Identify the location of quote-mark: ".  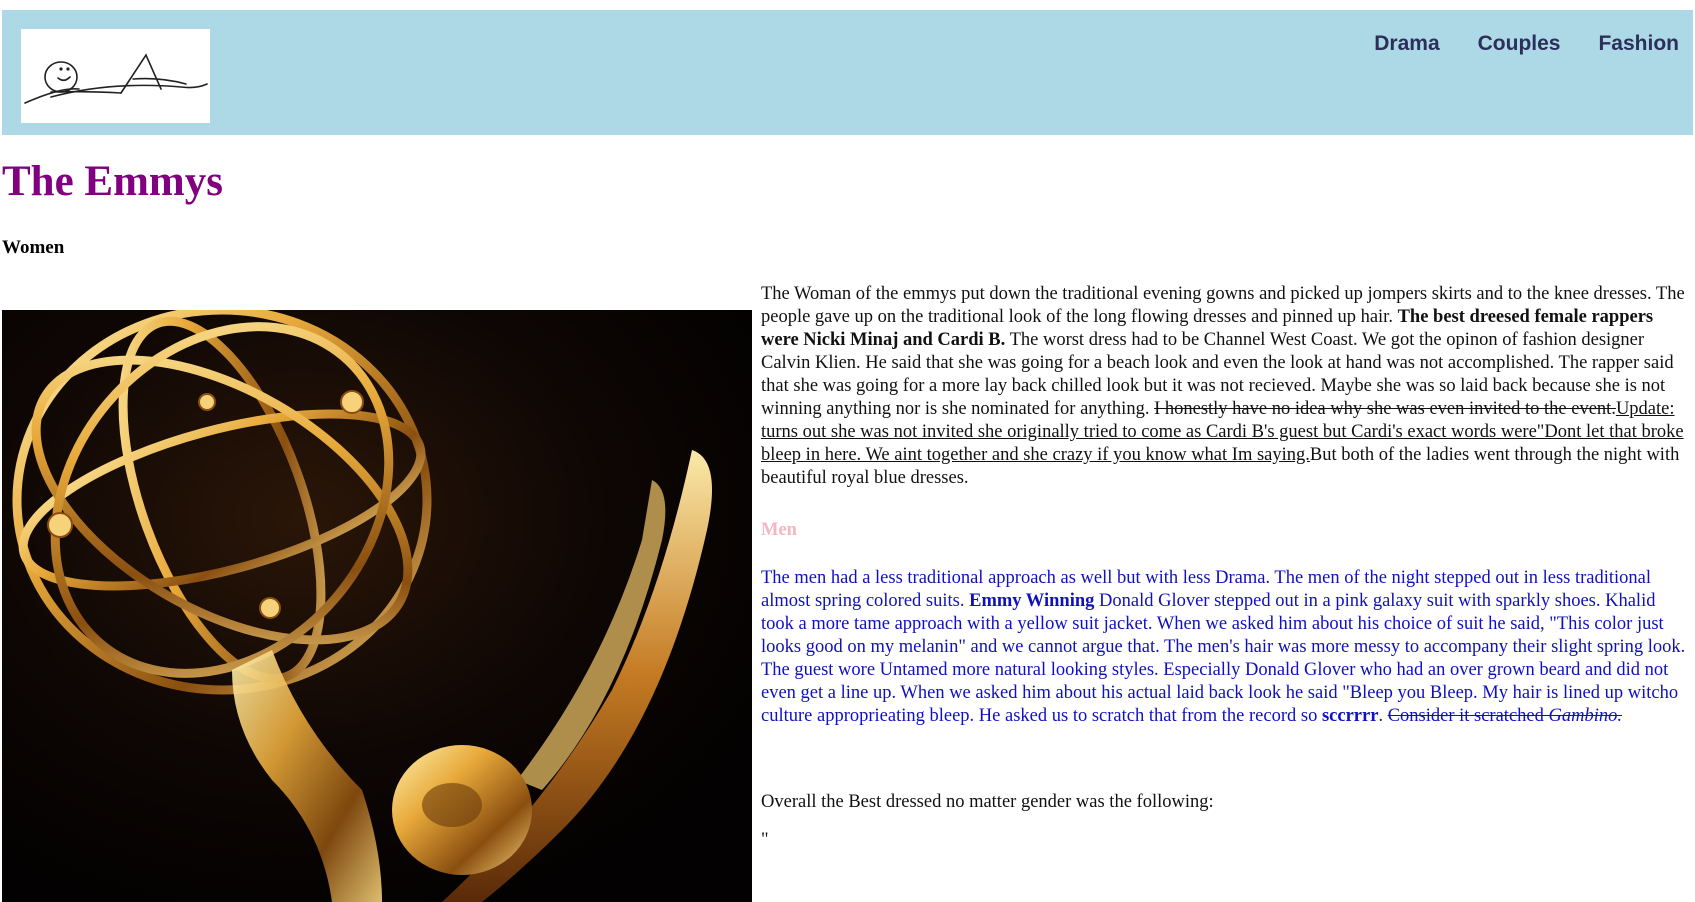
(765, 840).